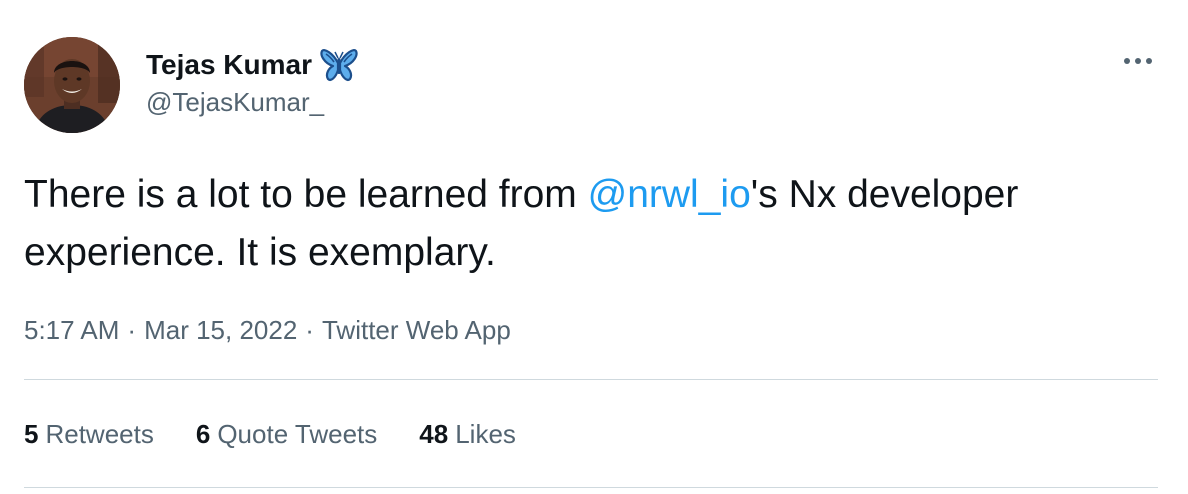 Image resolution: width=1188 pixels, height=494 pixels. What do you see at coordinates (31, 434) in the screenshot?
I see `retweets-count: 5` at bounding box center [31, 434].